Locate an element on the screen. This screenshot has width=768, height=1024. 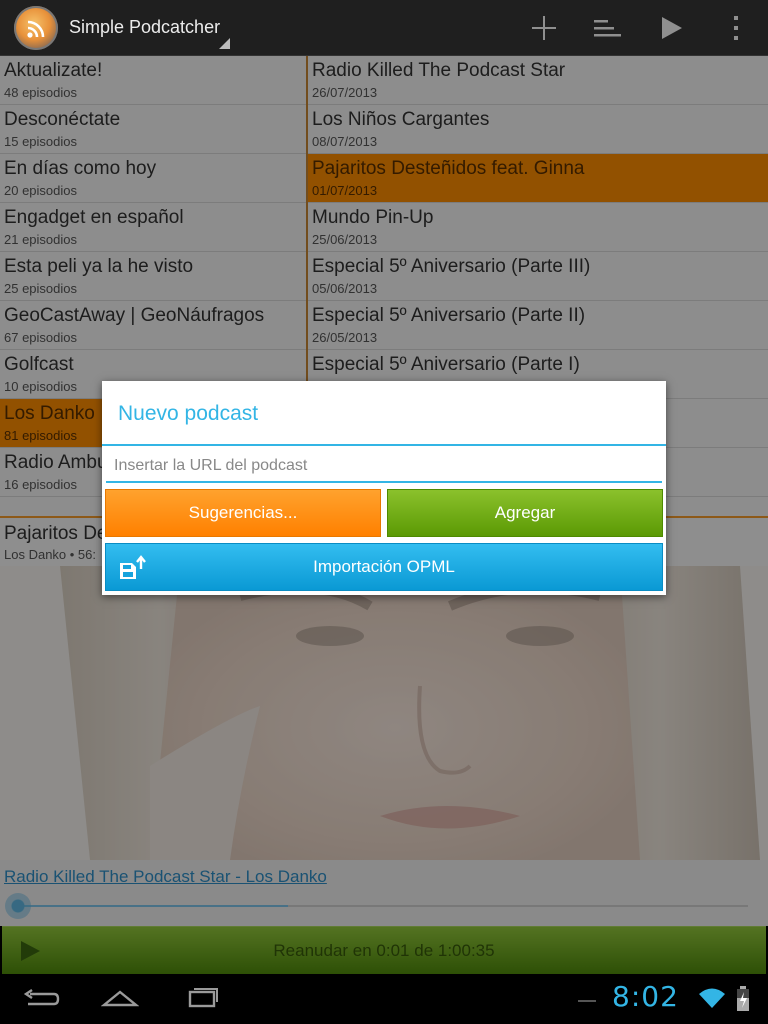
play-icon is located at coordinates (672, 28).